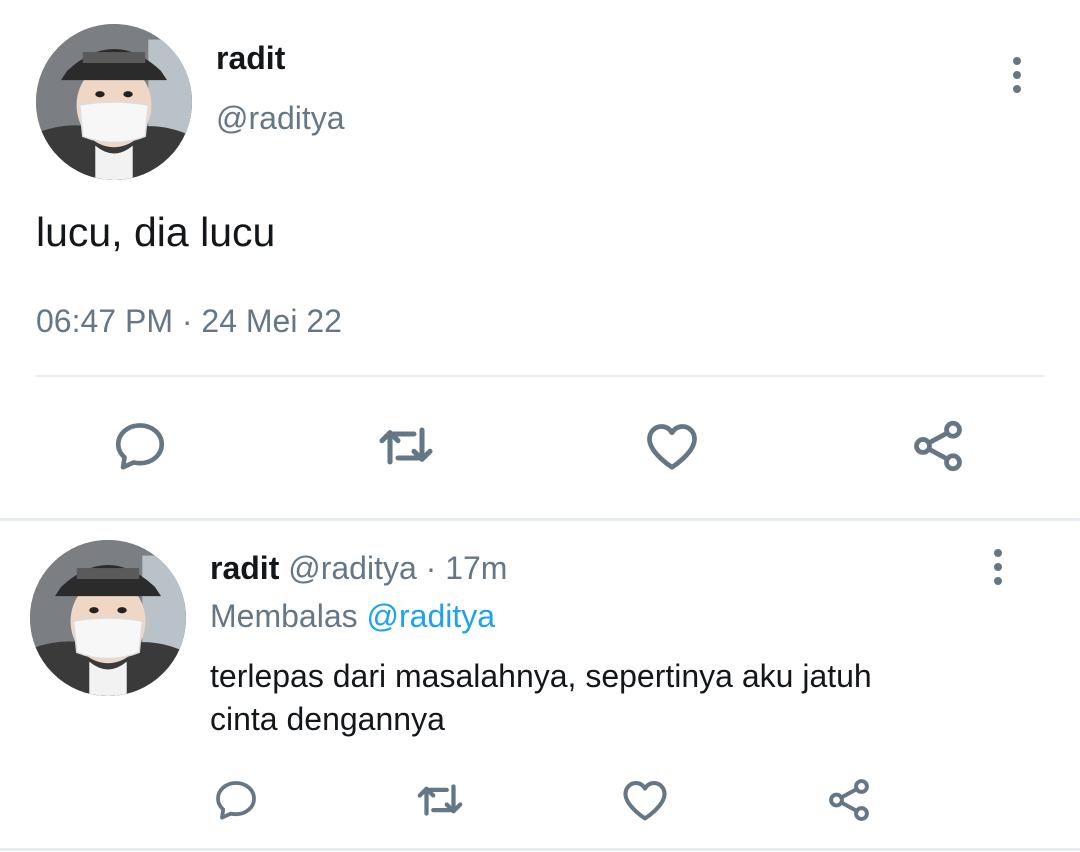  Describe the element at coordinates (284, 616) in the screenshot. I see `replying-prefix: Membalas` at that location.